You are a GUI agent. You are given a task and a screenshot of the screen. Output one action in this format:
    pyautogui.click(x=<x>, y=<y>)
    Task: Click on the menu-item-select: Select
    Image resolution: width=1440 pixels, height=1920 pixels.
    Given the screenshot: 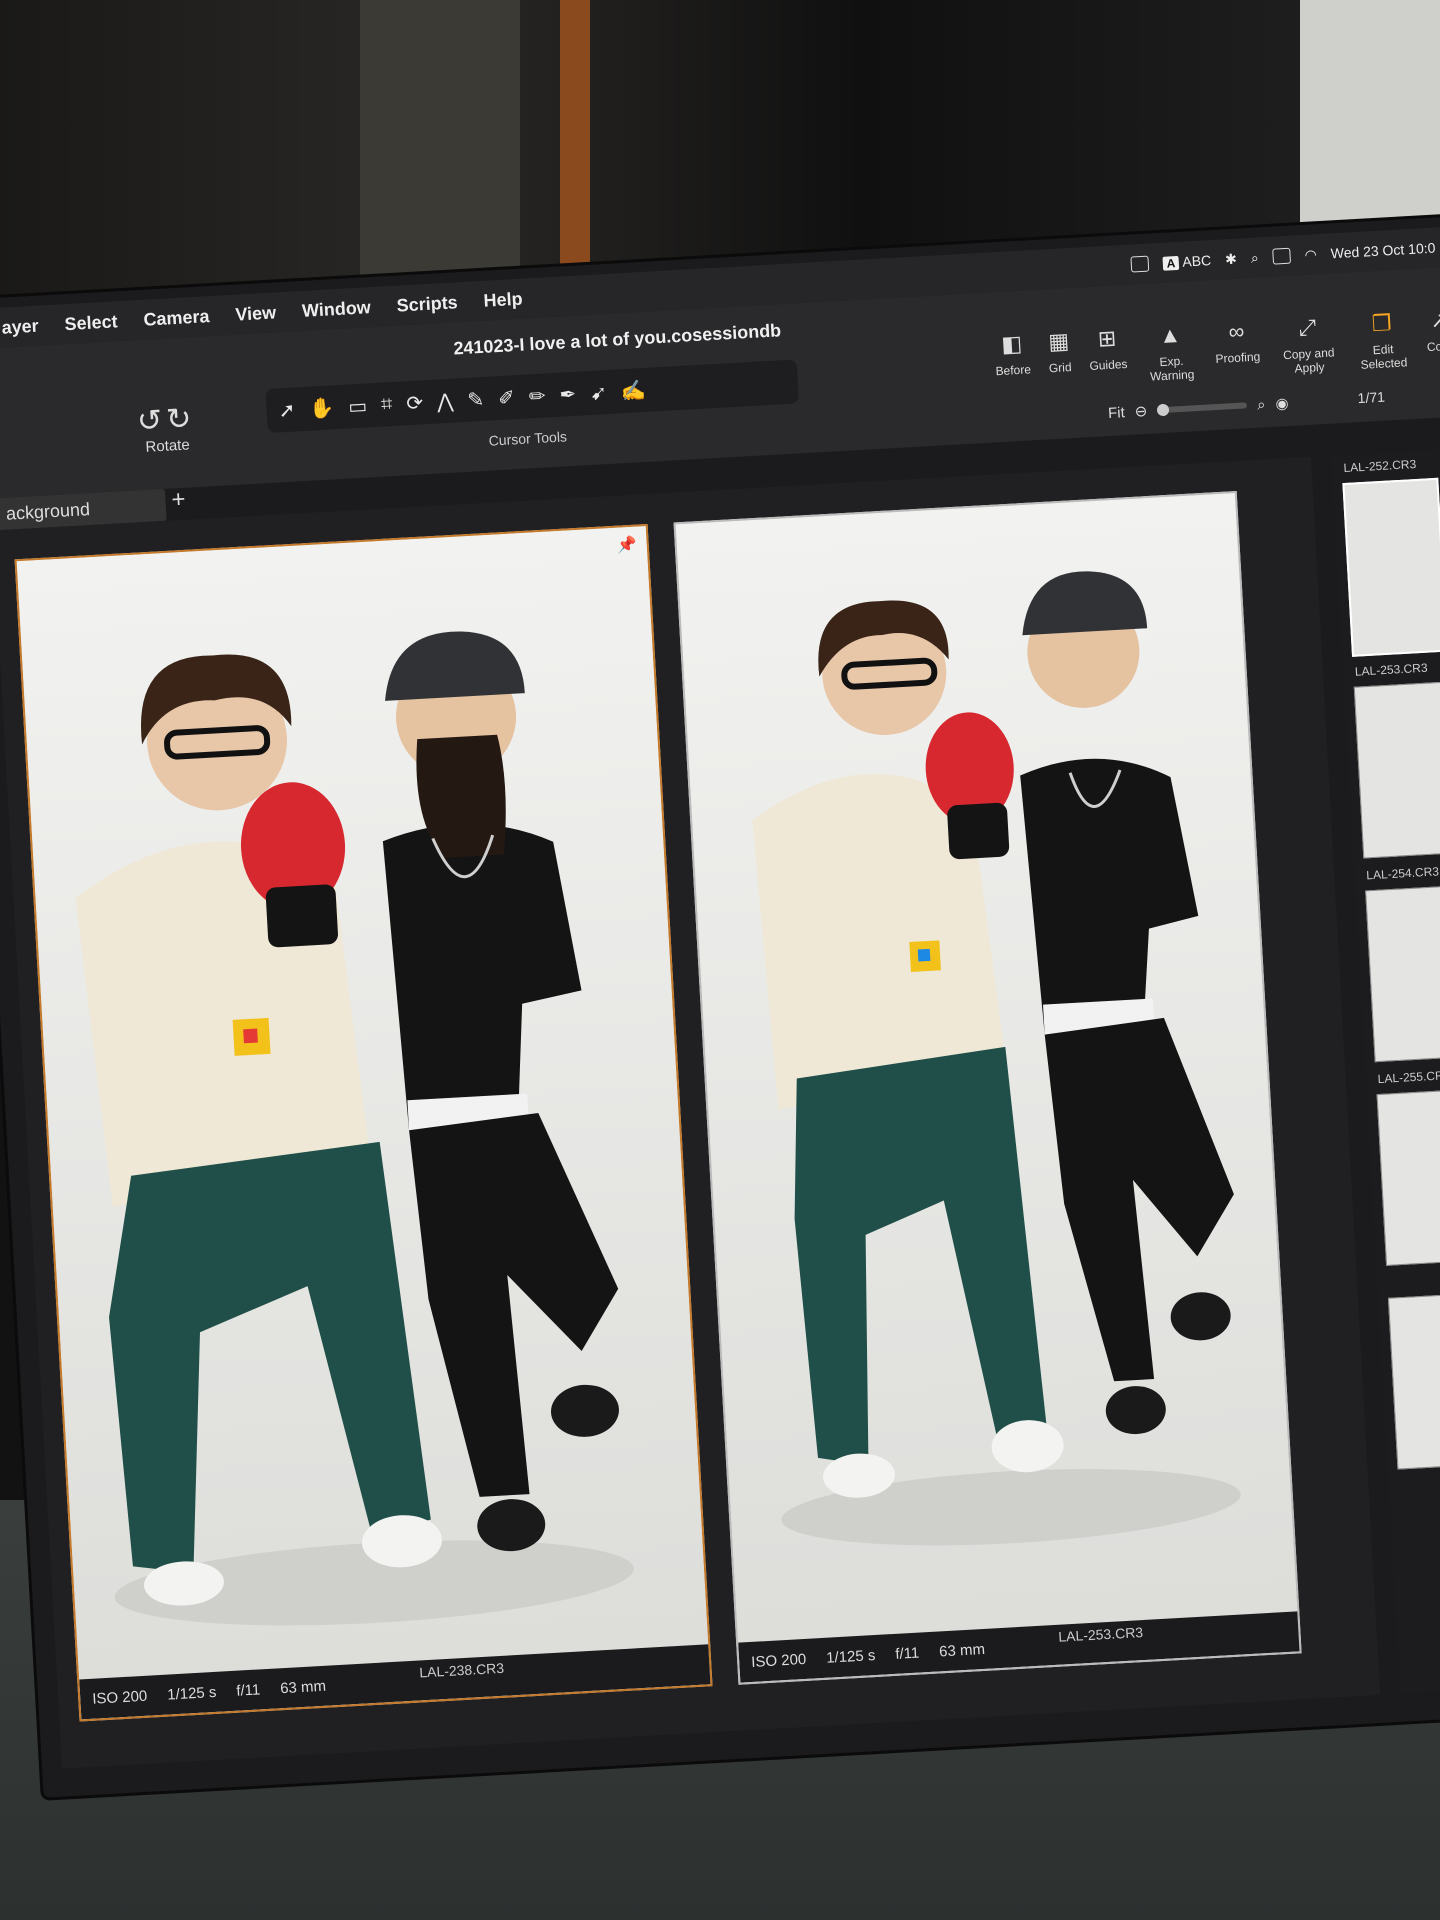 What is the action you would take?
    pyautogui.click(x=91, y=323)
    